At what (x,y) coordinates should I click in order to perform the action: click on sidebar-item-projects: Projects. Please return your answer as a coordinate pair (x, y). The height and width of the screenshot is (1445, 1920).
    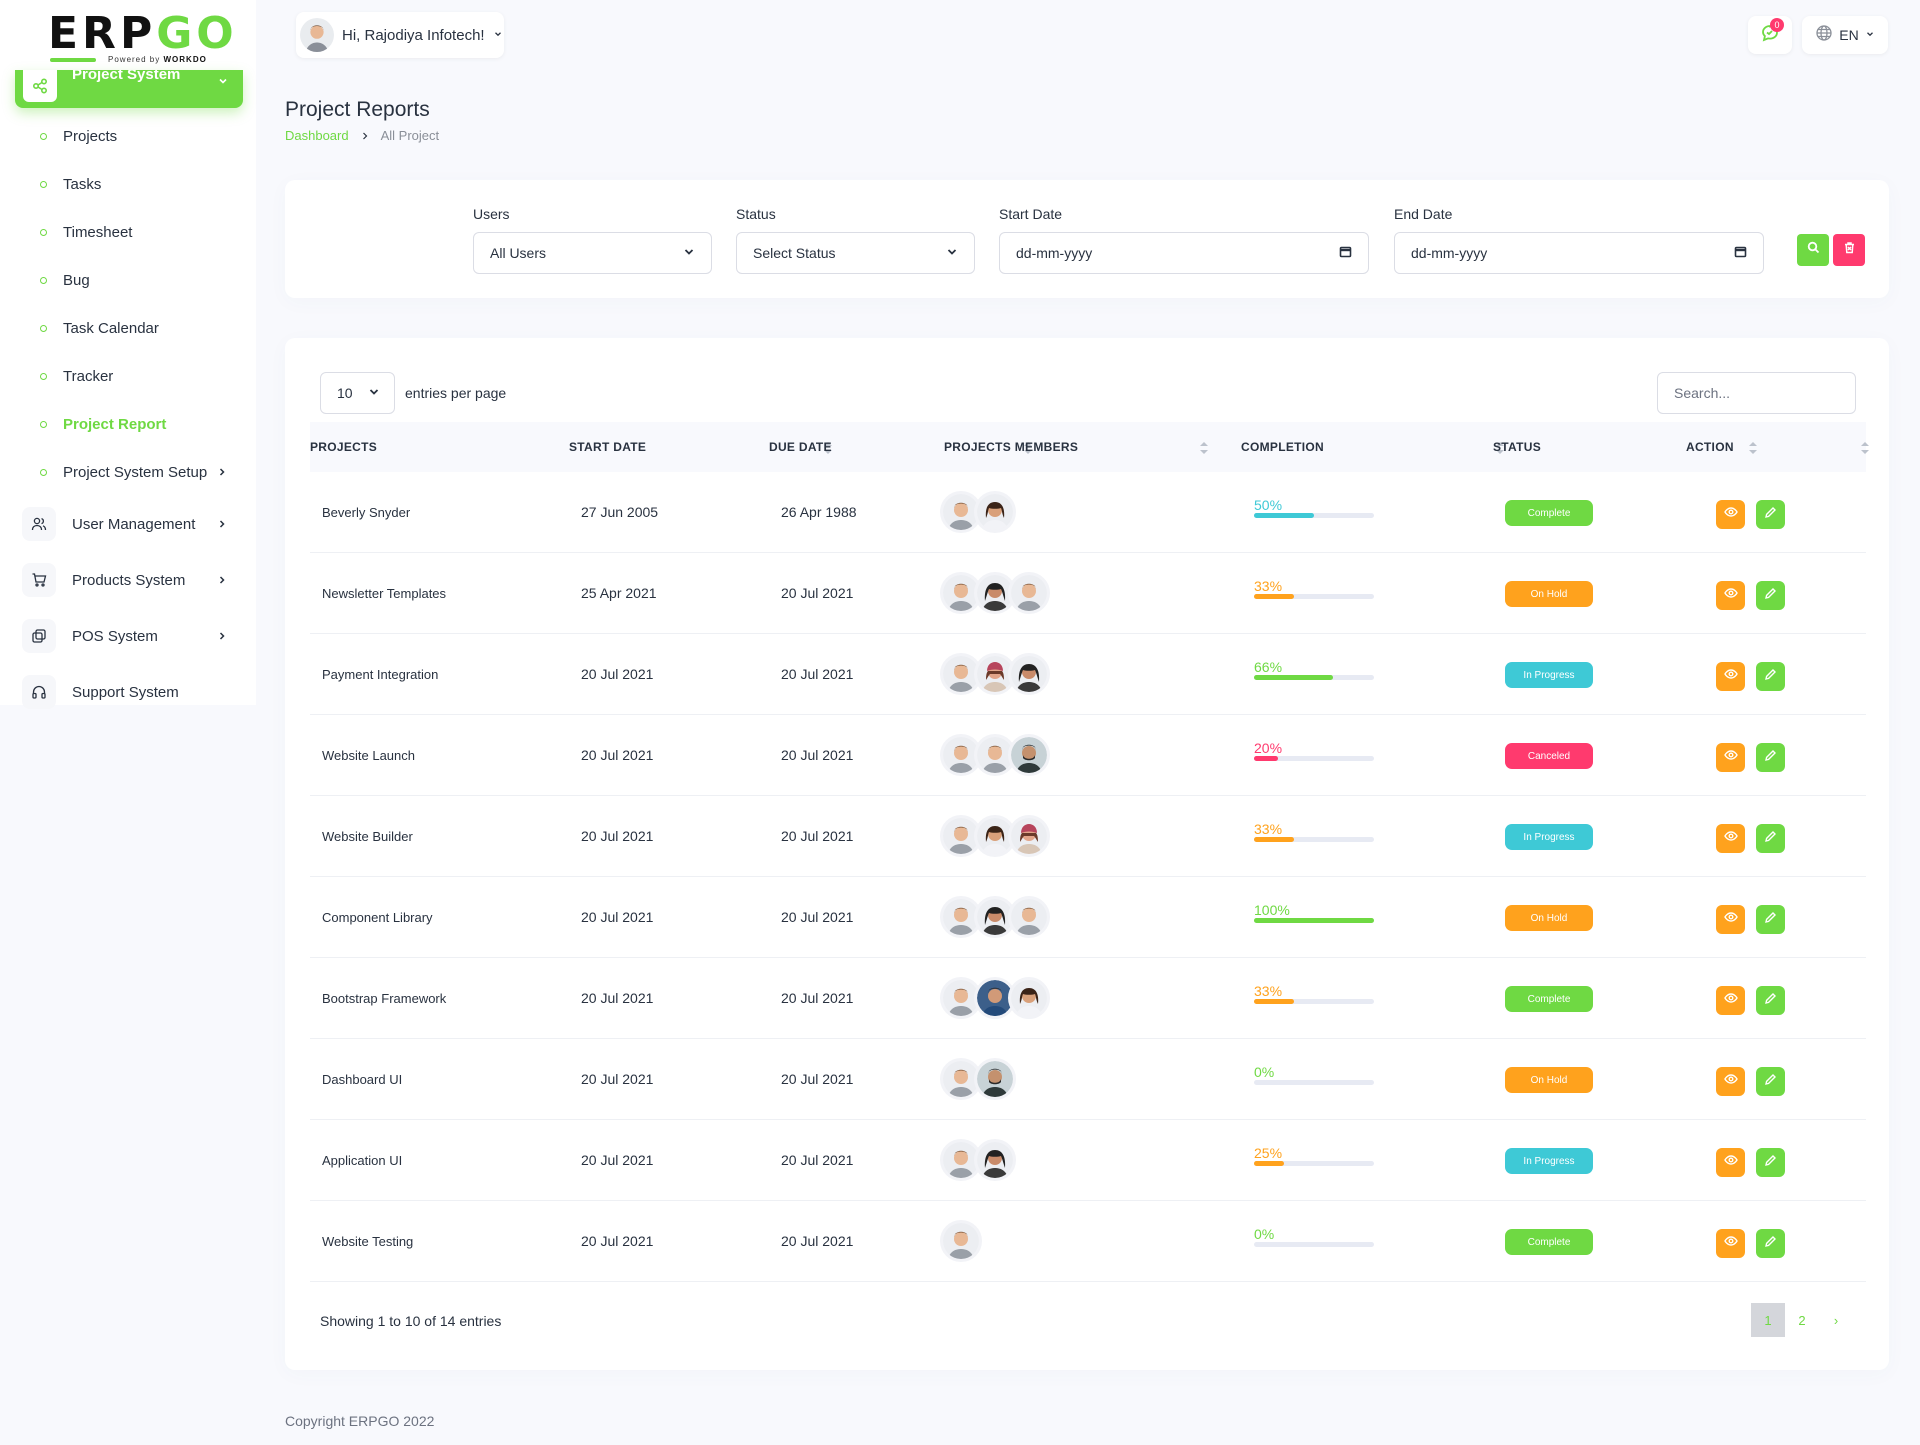
    Looking at the image, I should click on (78, 136).